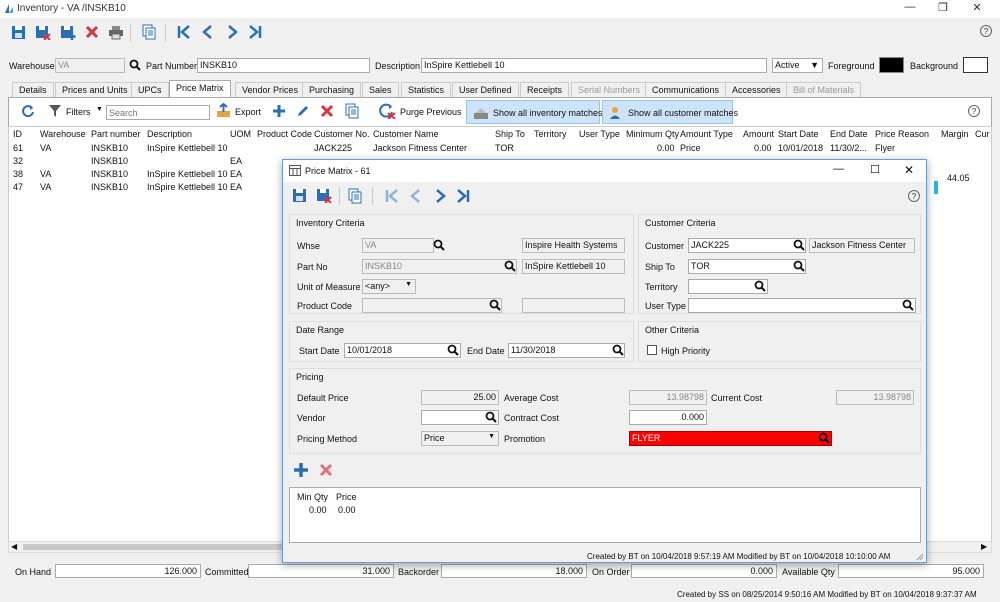 The image size is (1000, 602). I want to click on column-header: End Date, so click(849, 134).